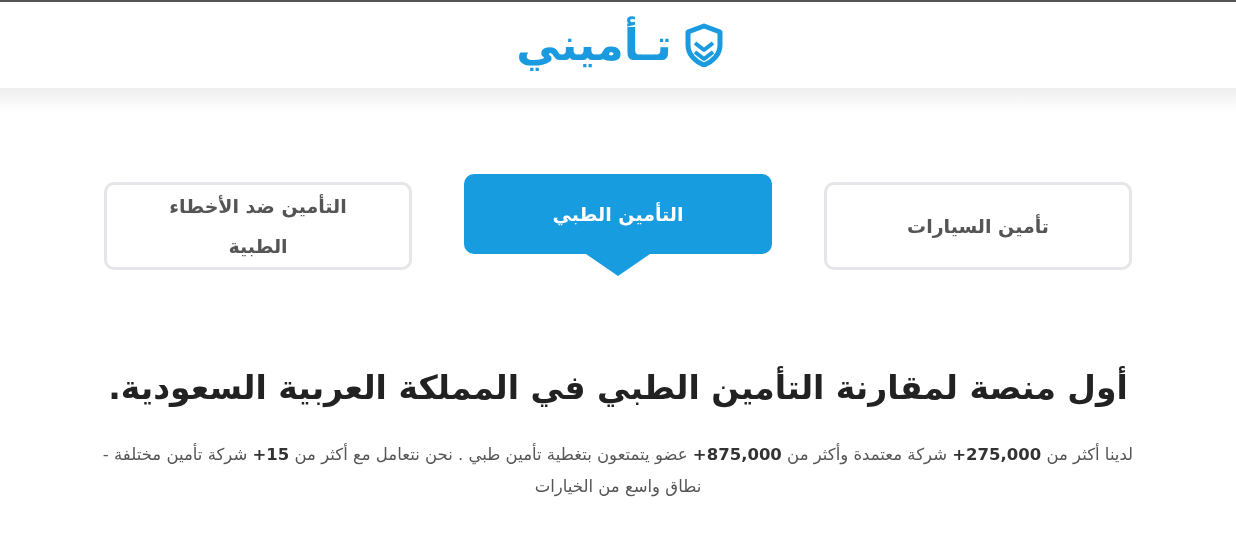 The image size is (1236, 552). Describe the element at coordinates (978, 226) in the screenshot. I see `insurance-tab: تأمين السيارات` at that location.